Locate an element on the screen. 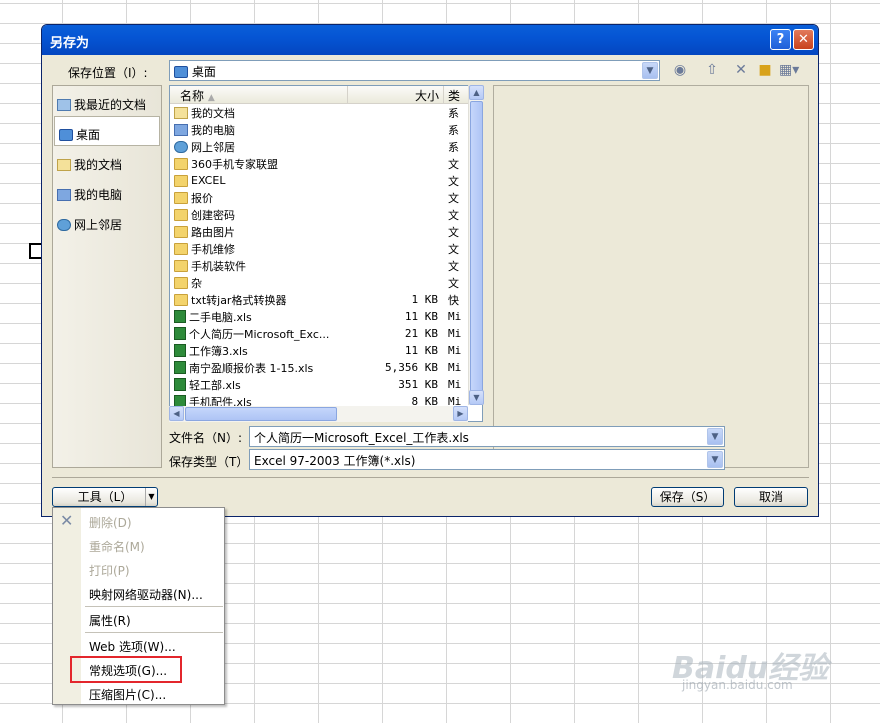 This screenshot has height=723, width=880. scroll-up-icon: ▲ is located at coordinates (476, 92).